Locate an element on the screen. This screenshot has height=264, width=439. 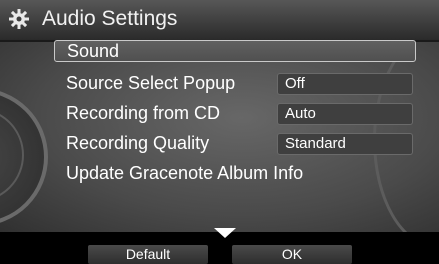
menu-item-label: Recording Quality is located at coordinates (138, 143).